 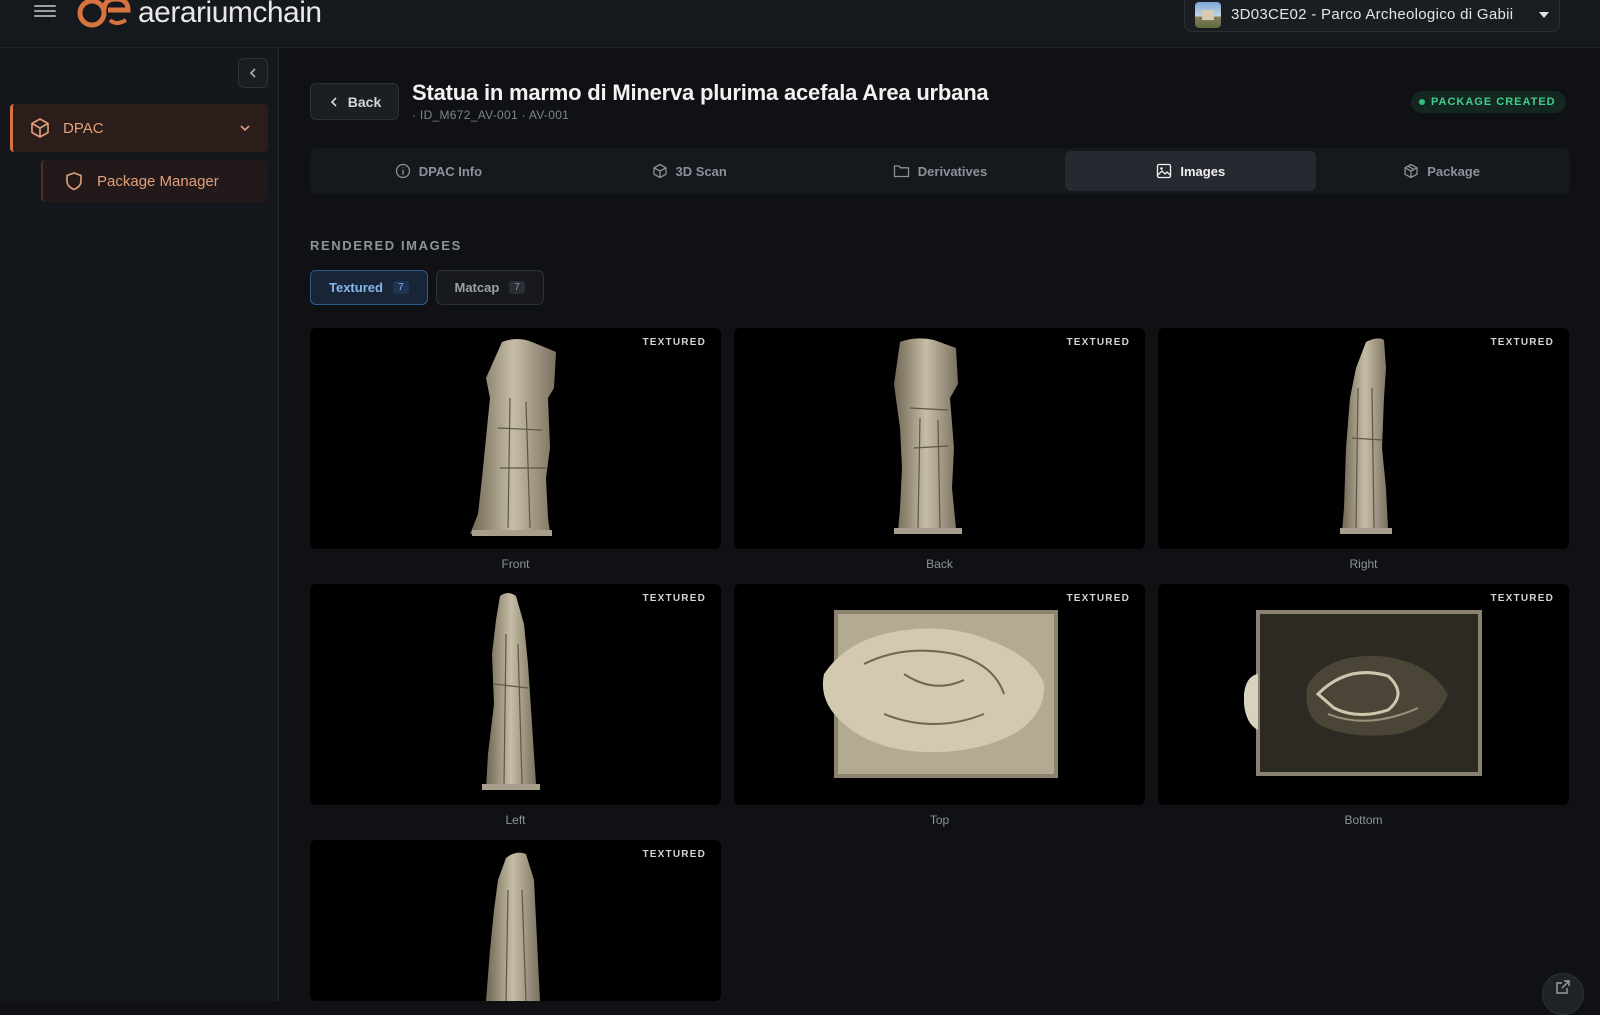 I want to click on open-external-button, so click(x=1563, y=994).